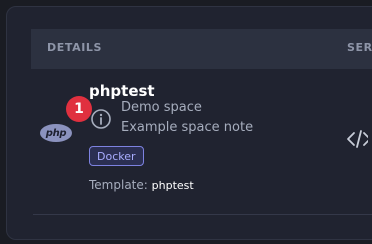 Image resolution: width=372 pixels, height=244 pixels. What do you see at coordinates (101, 119) in the screenshot?
I see `info-icon` at bounding box center [101, 119].